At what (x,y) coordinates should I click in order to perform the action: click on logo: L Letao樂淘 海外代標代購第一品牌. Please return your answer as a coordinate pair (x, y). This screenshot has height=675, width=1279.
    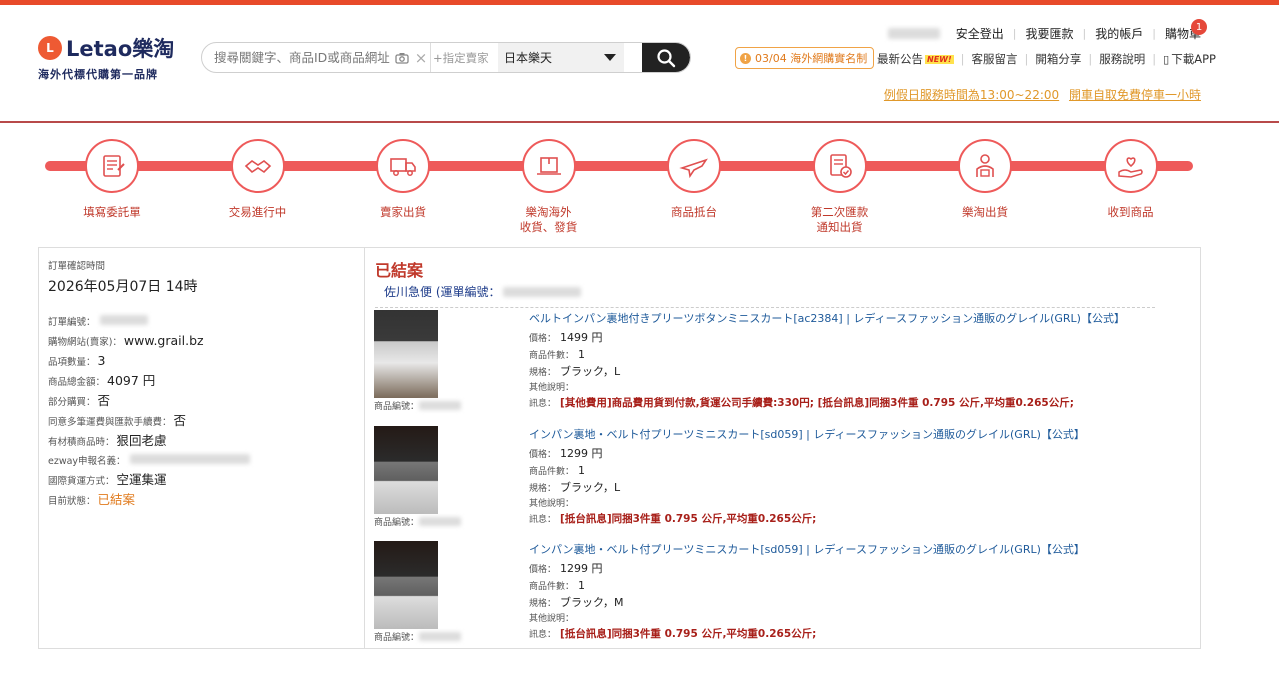
    Looking at the image, I should click on (113, 57).